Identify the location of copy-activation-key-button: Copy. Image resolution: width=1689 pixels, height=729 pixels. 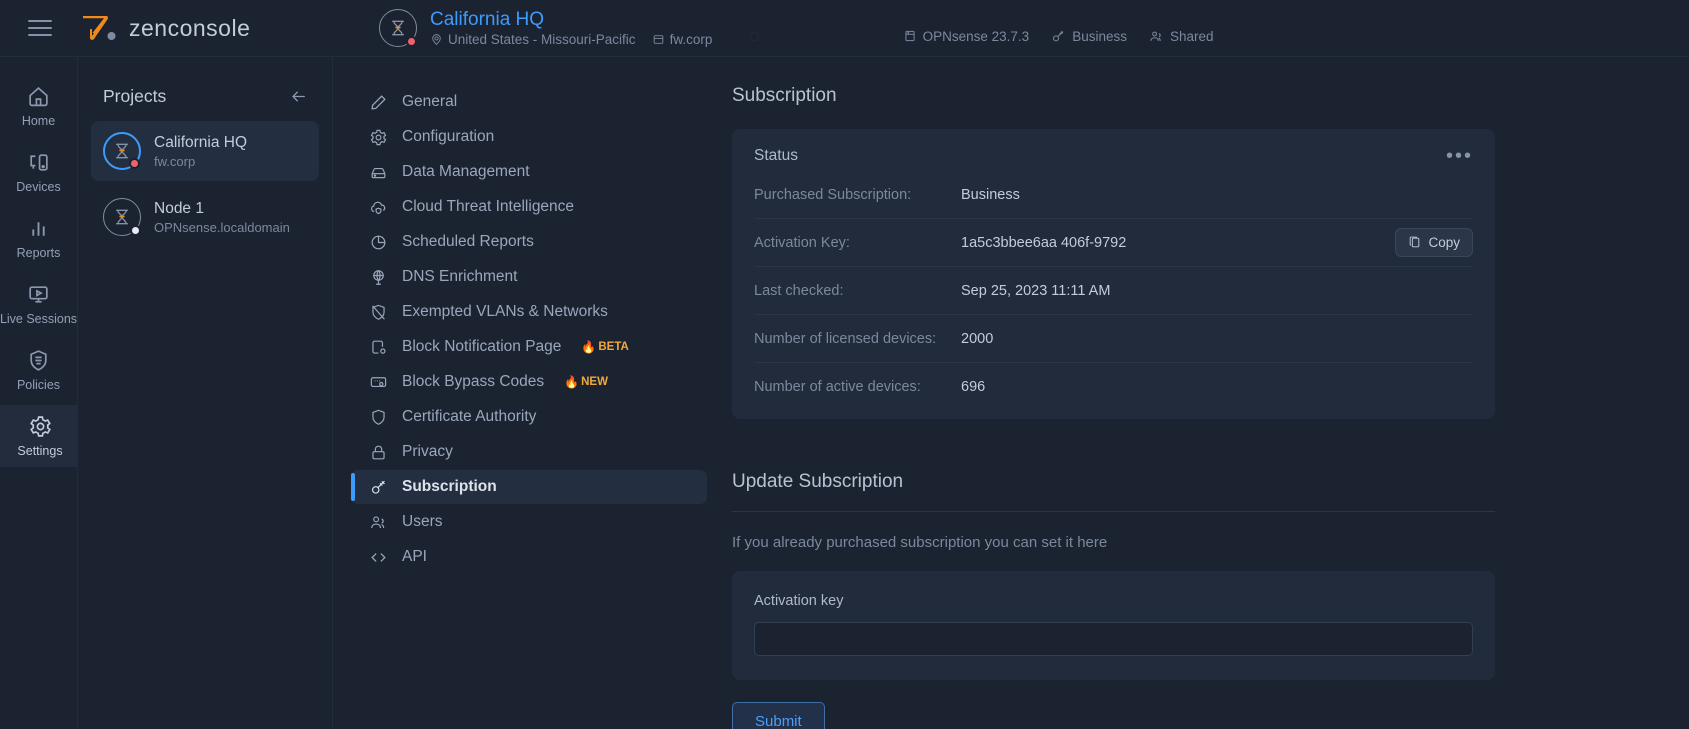
(1434, 242).